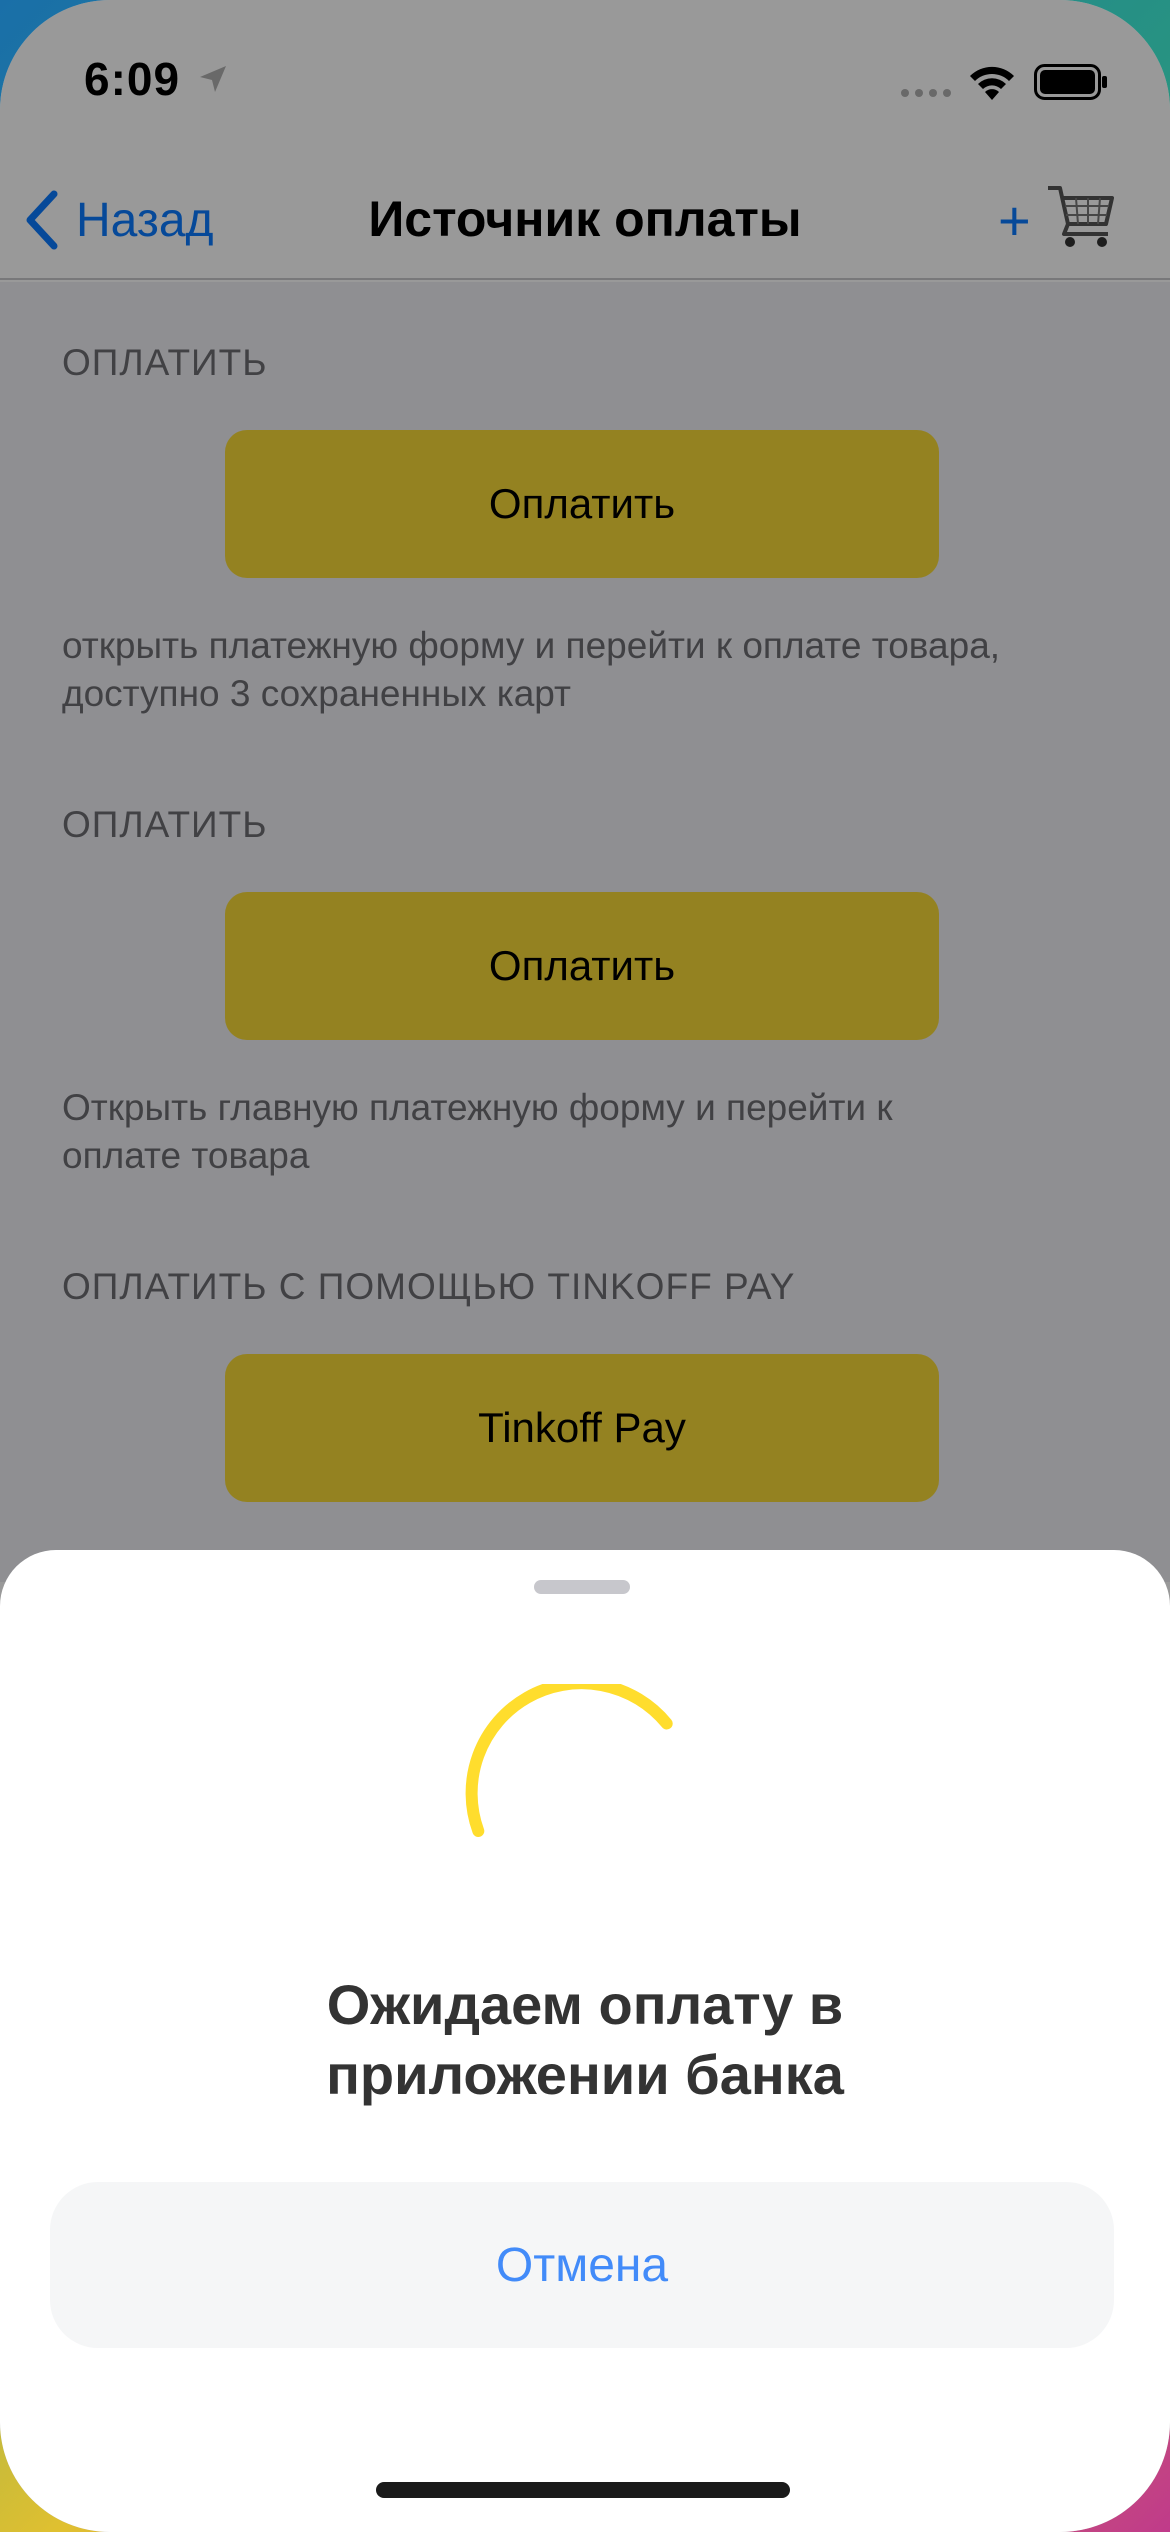 Image resolution: width=1170 pixels, height=2532 pixels. I want to click on waiting-payment-title-line: приложении банка, so click(585, 2074).